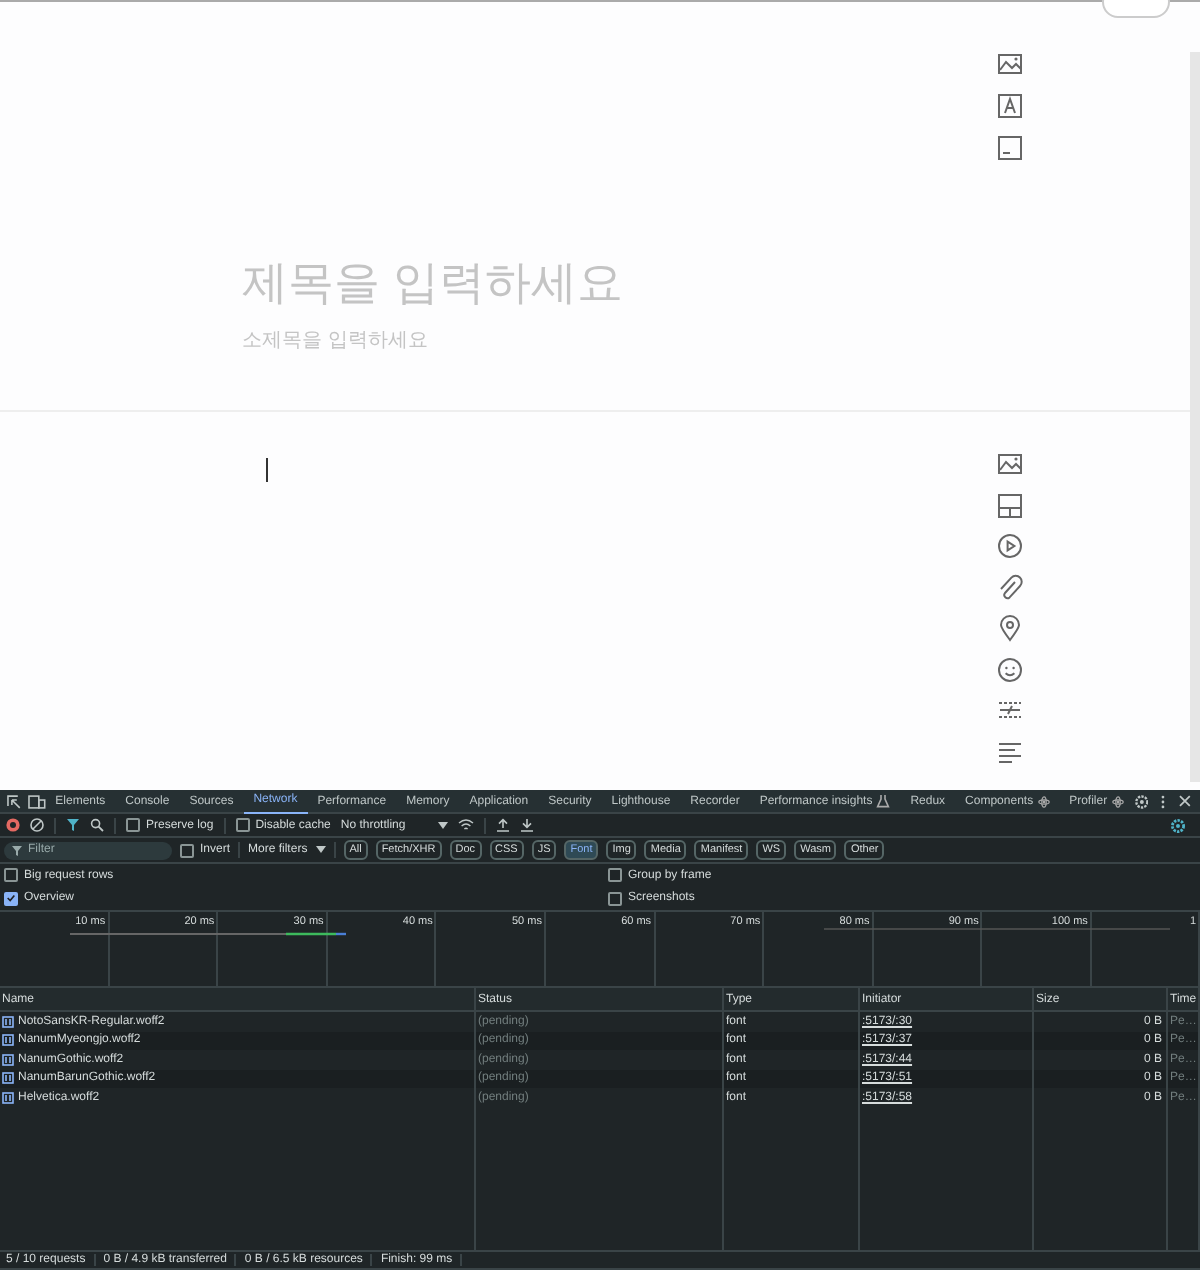 The width and height of the screenshot is (1200, 1270). What do you see at coordinates (37, 825) in the screenshot?
I see `clear-icon` at bounding box center [37, 825].